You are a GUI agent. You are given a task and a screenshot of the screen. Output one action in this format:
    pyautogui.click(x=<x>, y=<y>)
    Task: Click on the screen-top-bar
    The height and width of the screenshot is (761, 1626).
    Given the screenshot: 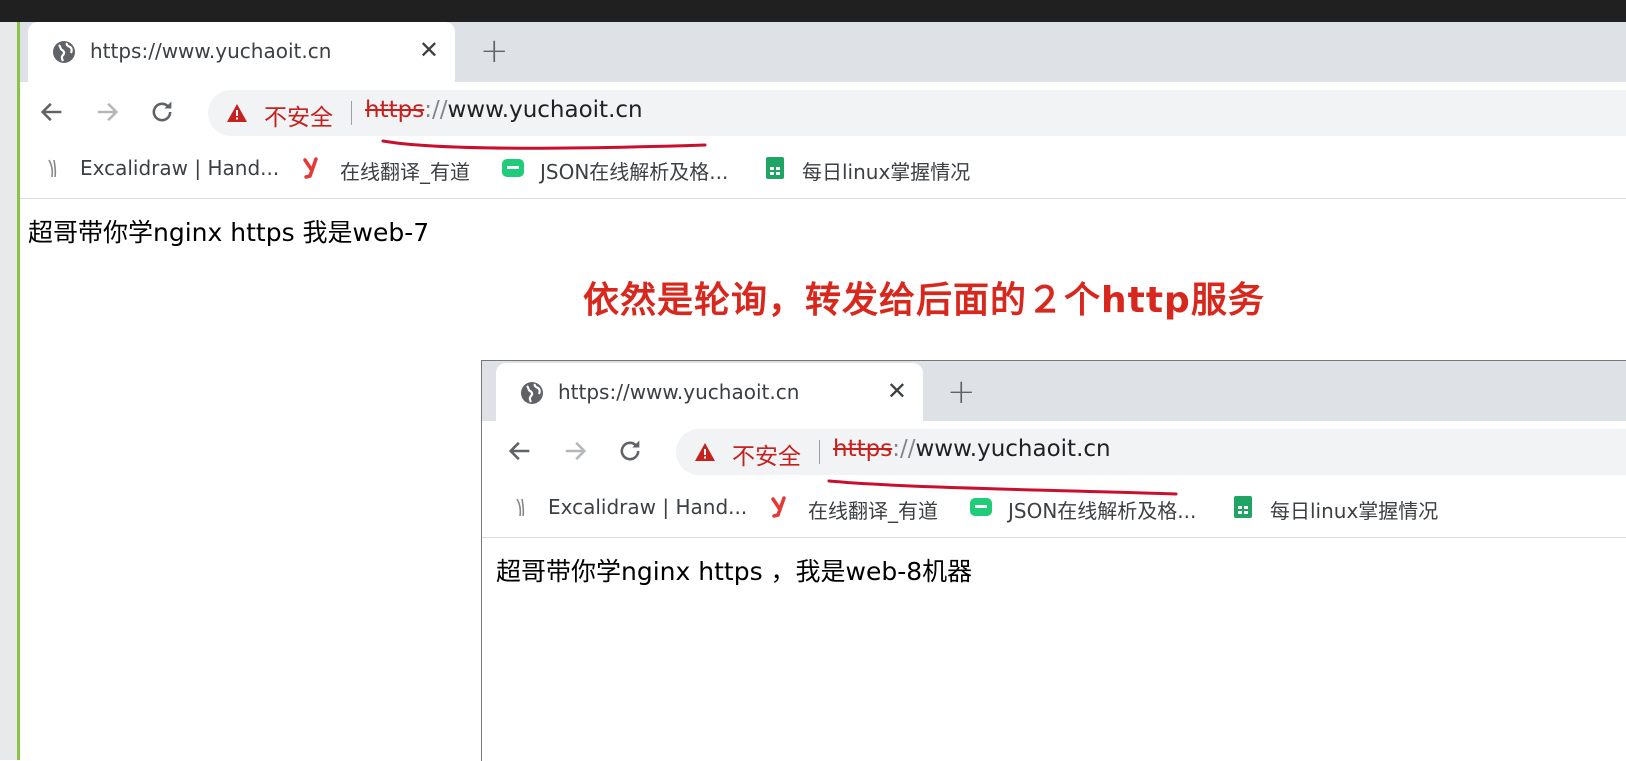 What is the action you would take?
    pyautogui.click(x=813, y=11)
    